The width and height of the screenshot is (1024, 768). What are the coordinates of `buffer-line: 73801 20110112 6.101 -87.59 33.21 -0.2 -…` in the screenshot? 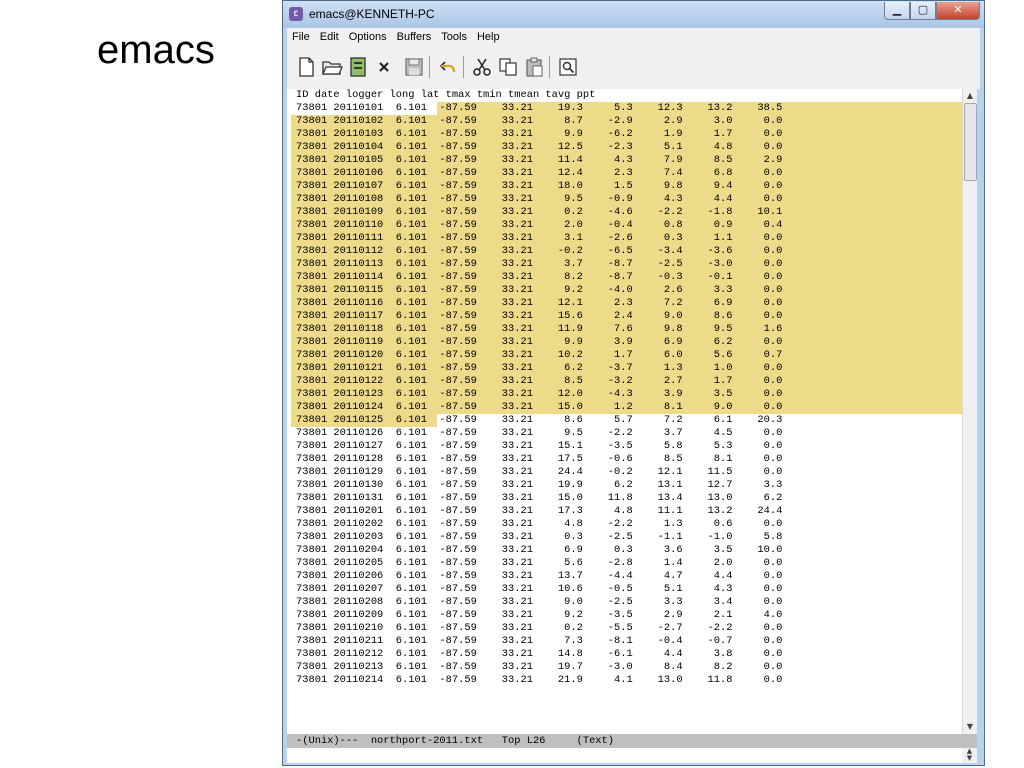 It's located at (539, 251).